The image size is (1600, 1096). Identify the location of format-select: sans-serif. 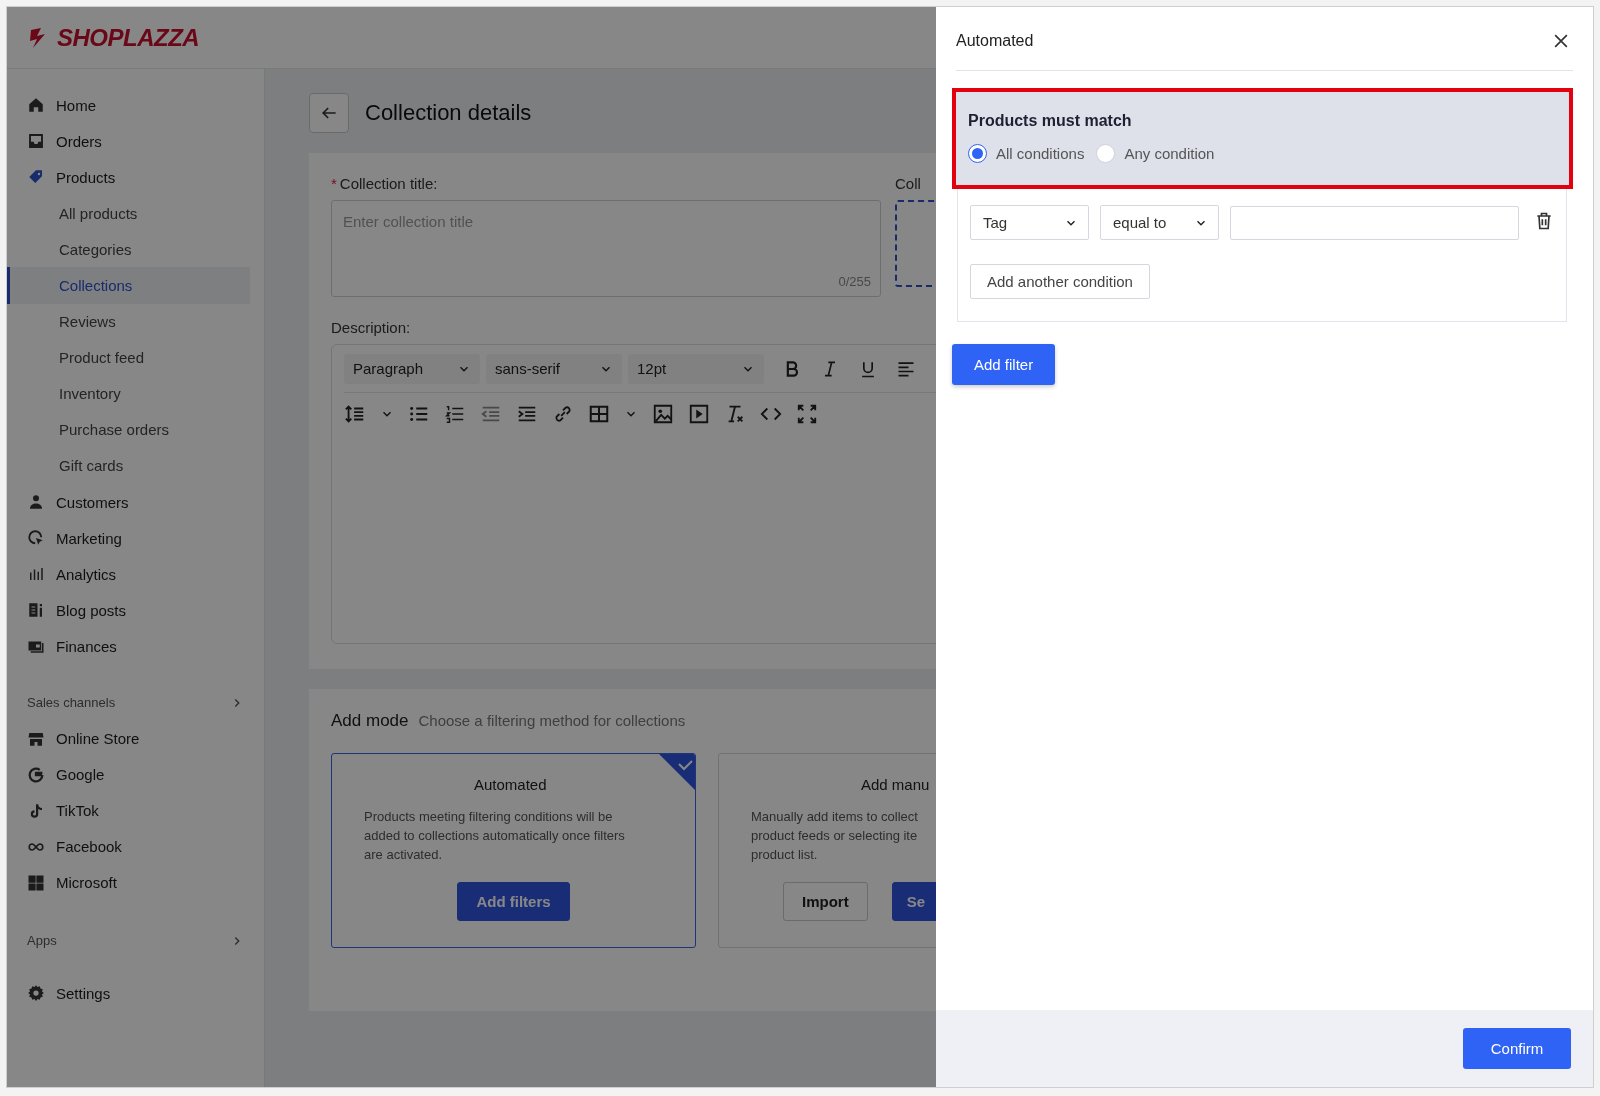
(554, 368).